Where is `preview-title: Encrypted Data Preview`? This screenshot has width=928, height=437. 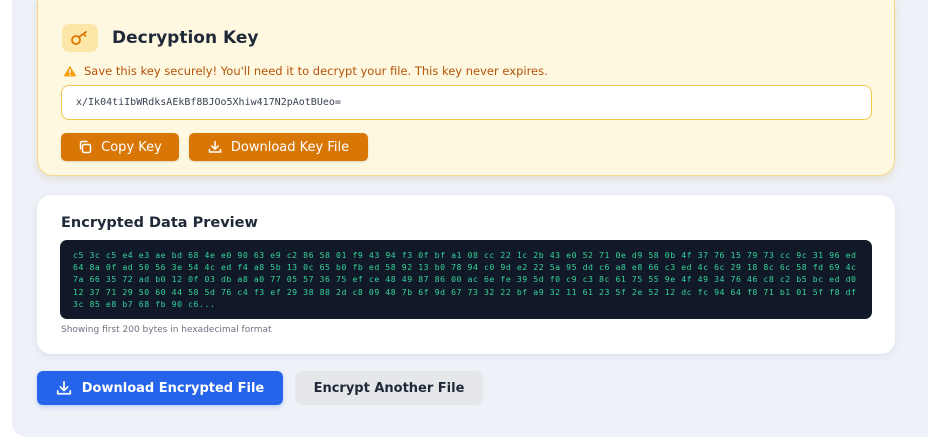 preview-title: Encrypted Data Preview is located at coordinates (159, 223).